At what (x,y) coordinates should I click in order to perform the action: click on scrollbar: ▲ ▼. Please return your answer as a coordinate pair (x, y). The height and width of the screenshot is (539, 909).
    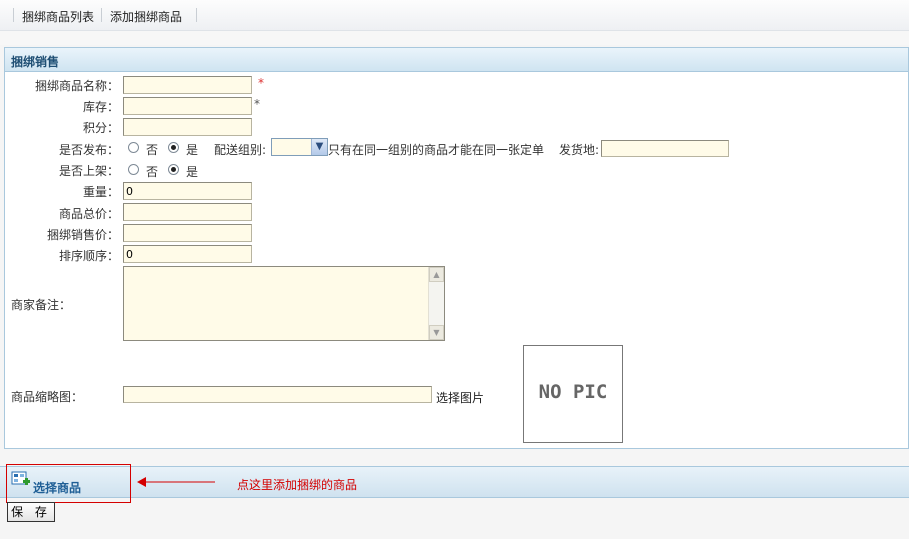
    Looking at the image, I should click on (436, 303).